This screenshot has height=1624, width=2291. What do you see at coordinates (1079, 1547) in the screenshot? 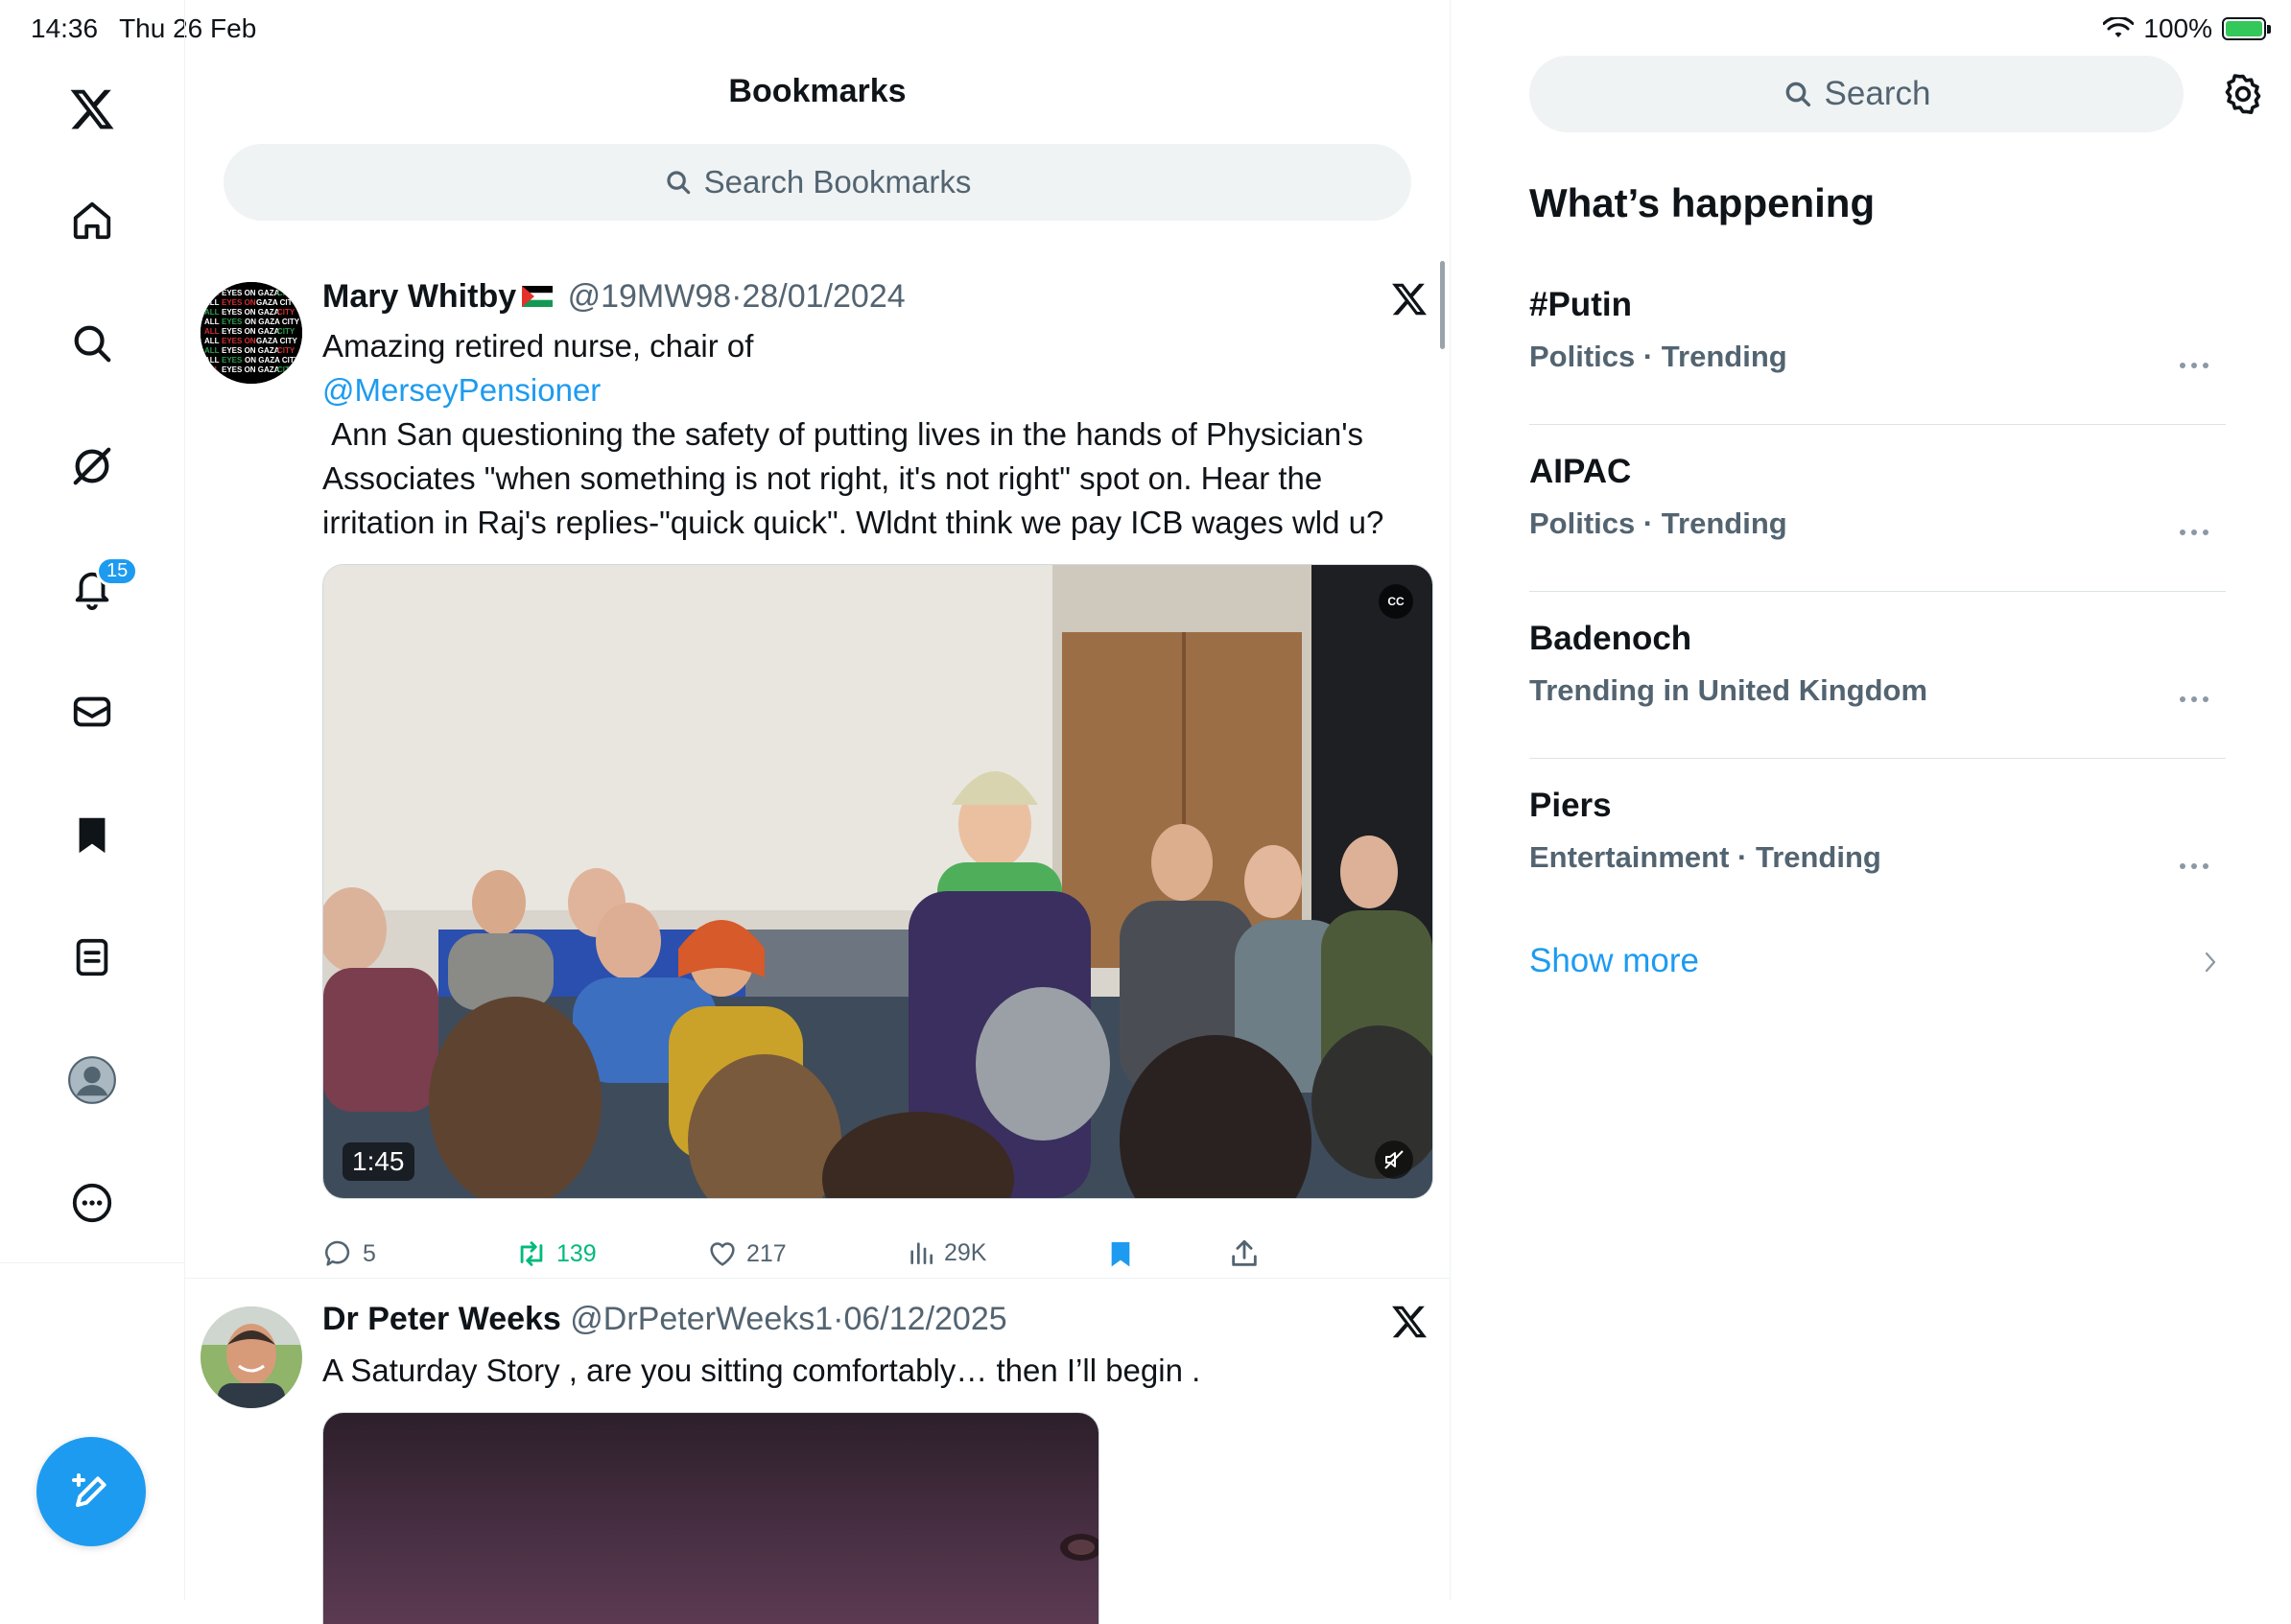
I see `video-frame` at bounding box center [1079, 1547].